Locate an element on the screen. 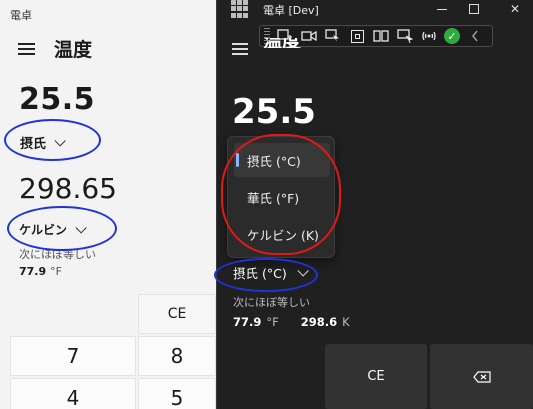 The image size is (533, 409). checkmark-status-icon: ✓ is located at coordinates (452, 36).